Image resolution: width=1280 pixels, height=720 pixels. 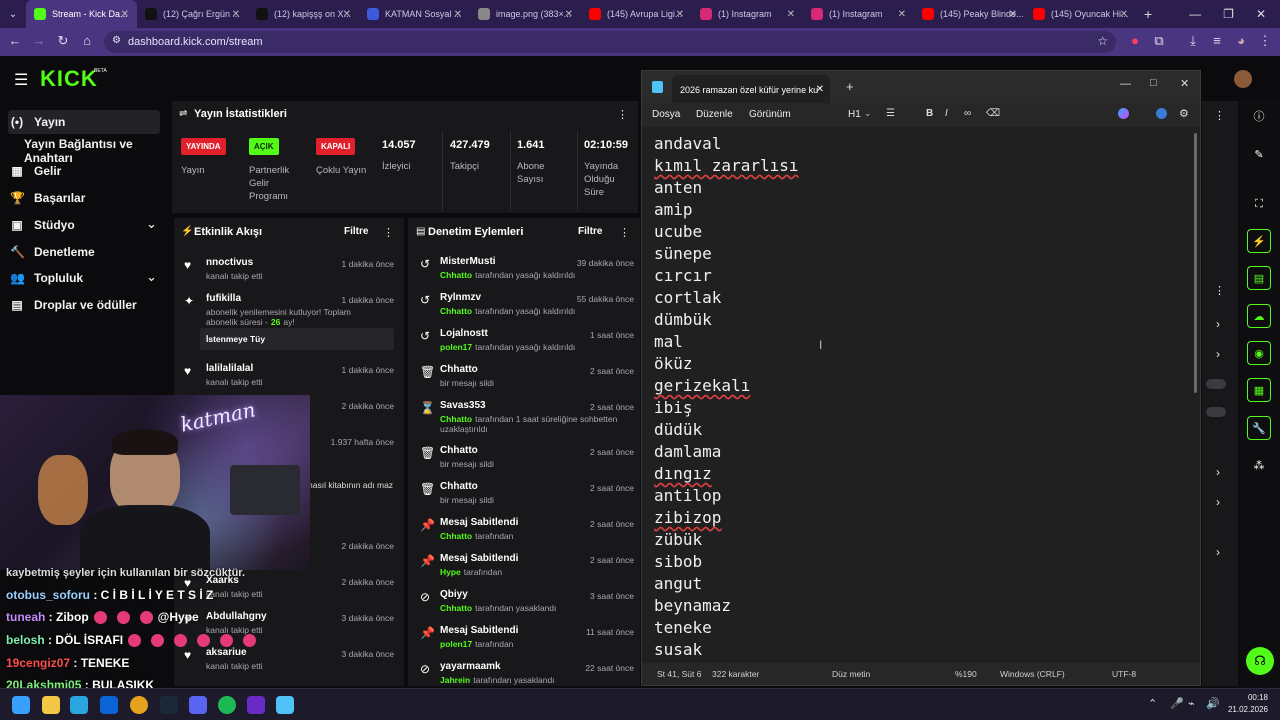 I want to click on tab-search-icon: ⌄, so click(x=13, y=14).